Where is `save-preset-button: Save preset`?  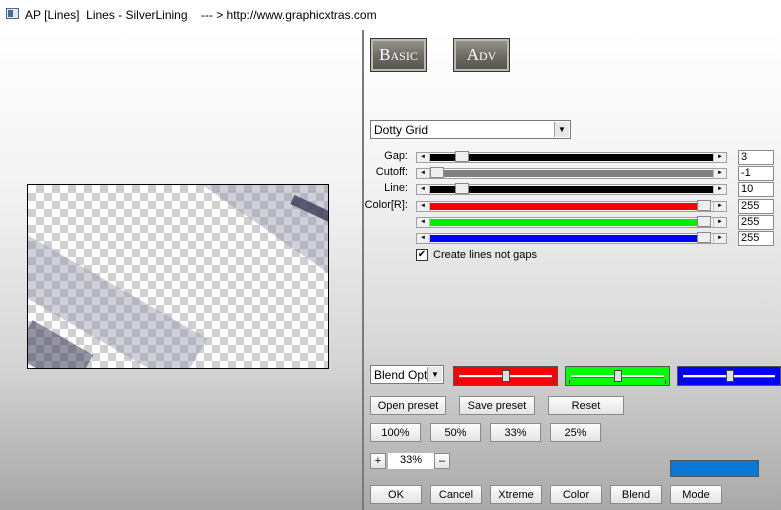 save-preset-button: Save preset is located at coordinates (497, 405).